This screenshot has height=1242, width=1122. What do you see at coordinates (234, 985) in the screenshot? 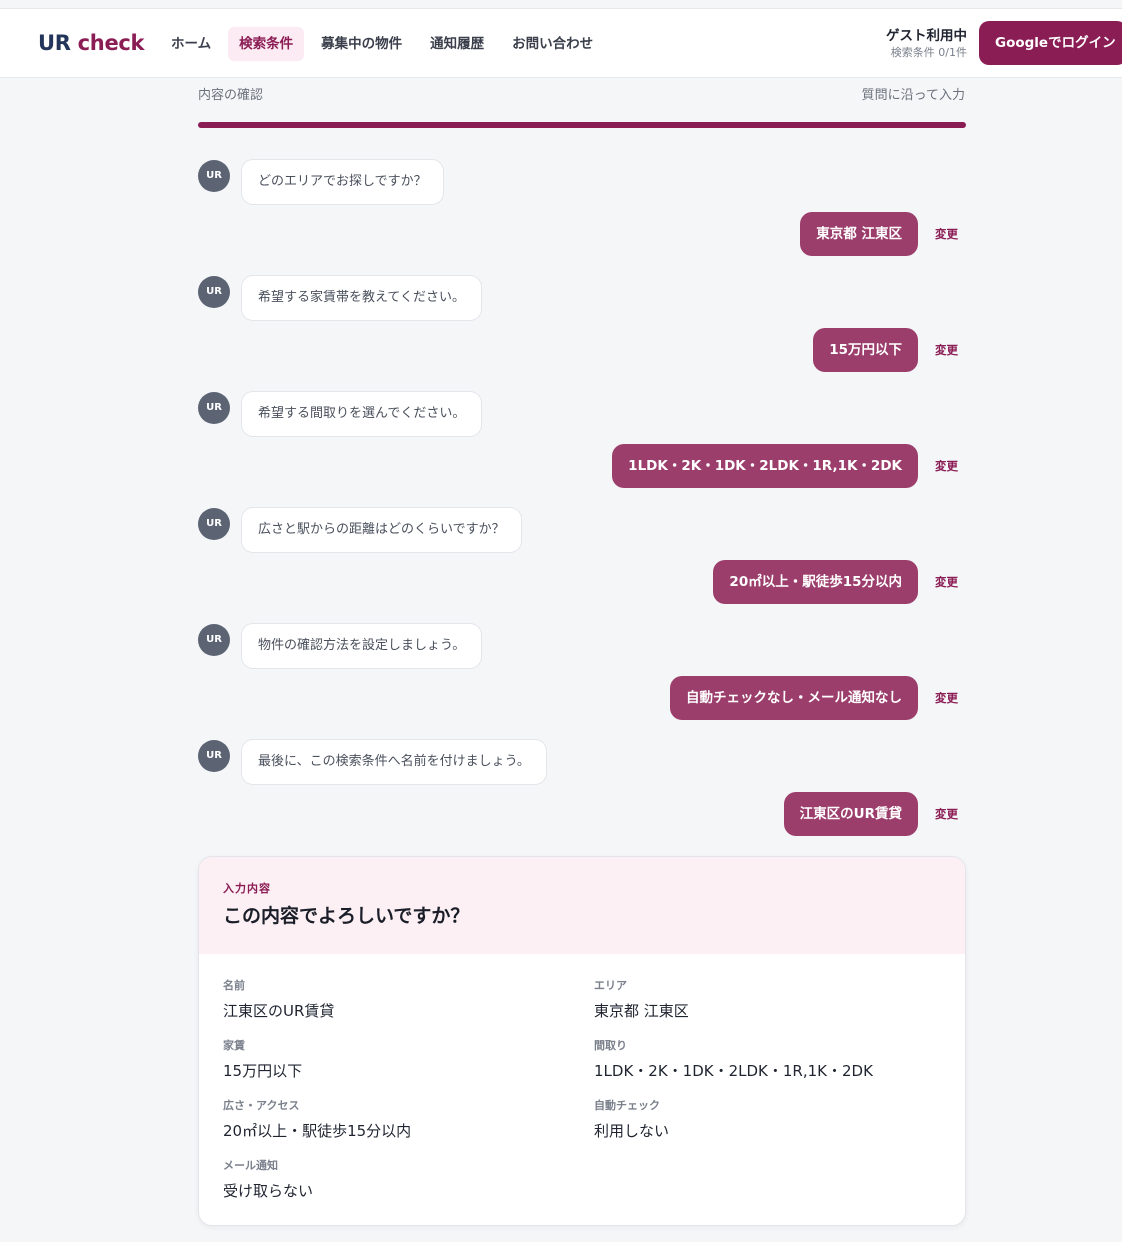
I see `field-label: 名前` at bounding box center [234, 985].